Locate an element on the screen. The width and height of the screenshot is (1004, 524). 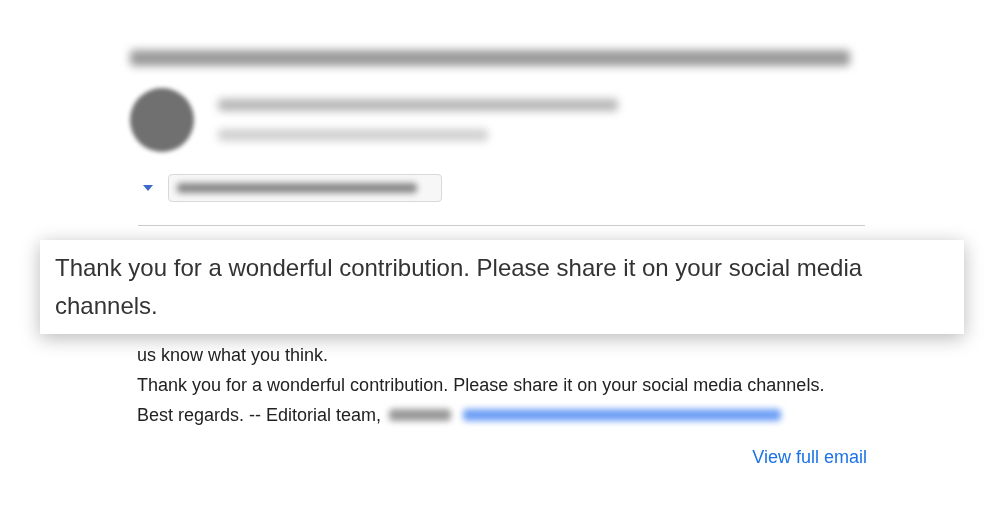
blurred-link is located at coordinates (622, 415).